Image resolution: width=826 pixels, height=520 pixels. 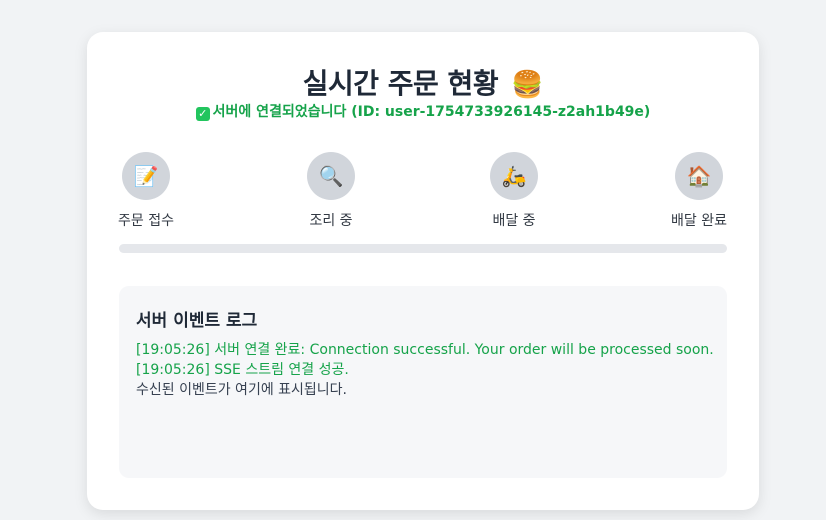 What do you see at coordinates (202, 114) in the screenshot?
I see `check-mark-icon: ✓` at bounding box center [202, 114].